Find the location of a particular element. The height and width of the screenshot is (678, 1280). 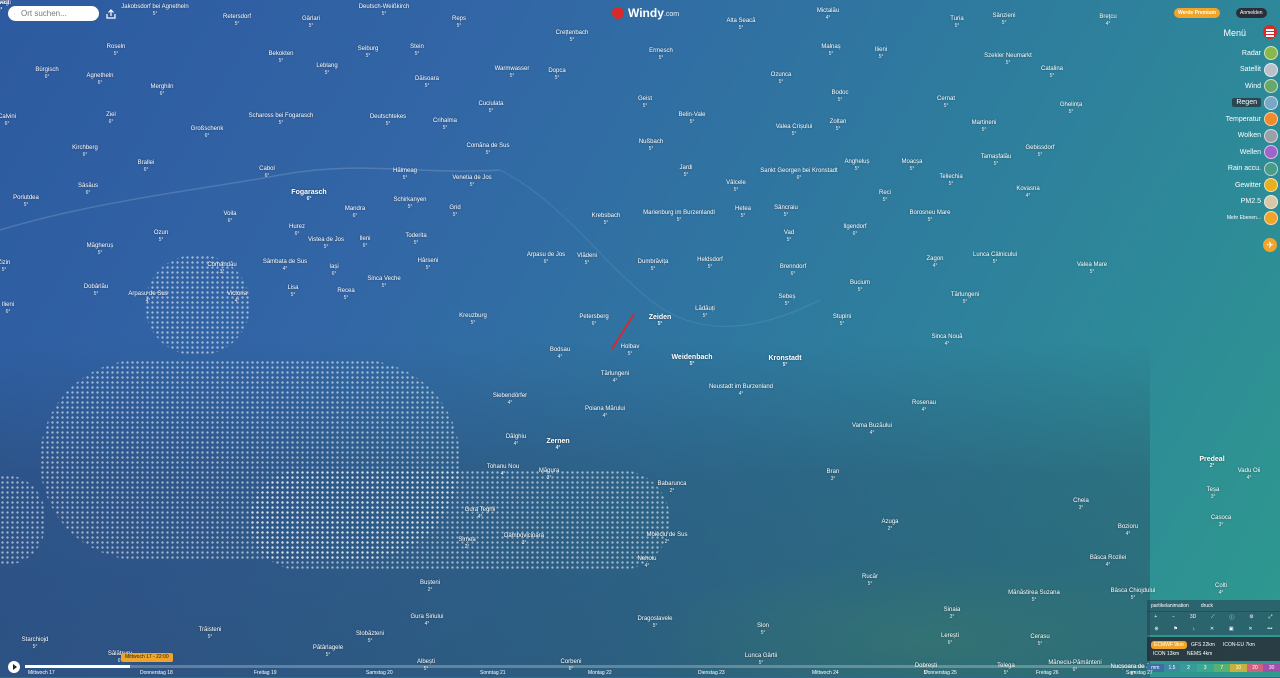

hamburger-menu-icon is located at coordinates (1270, 32).